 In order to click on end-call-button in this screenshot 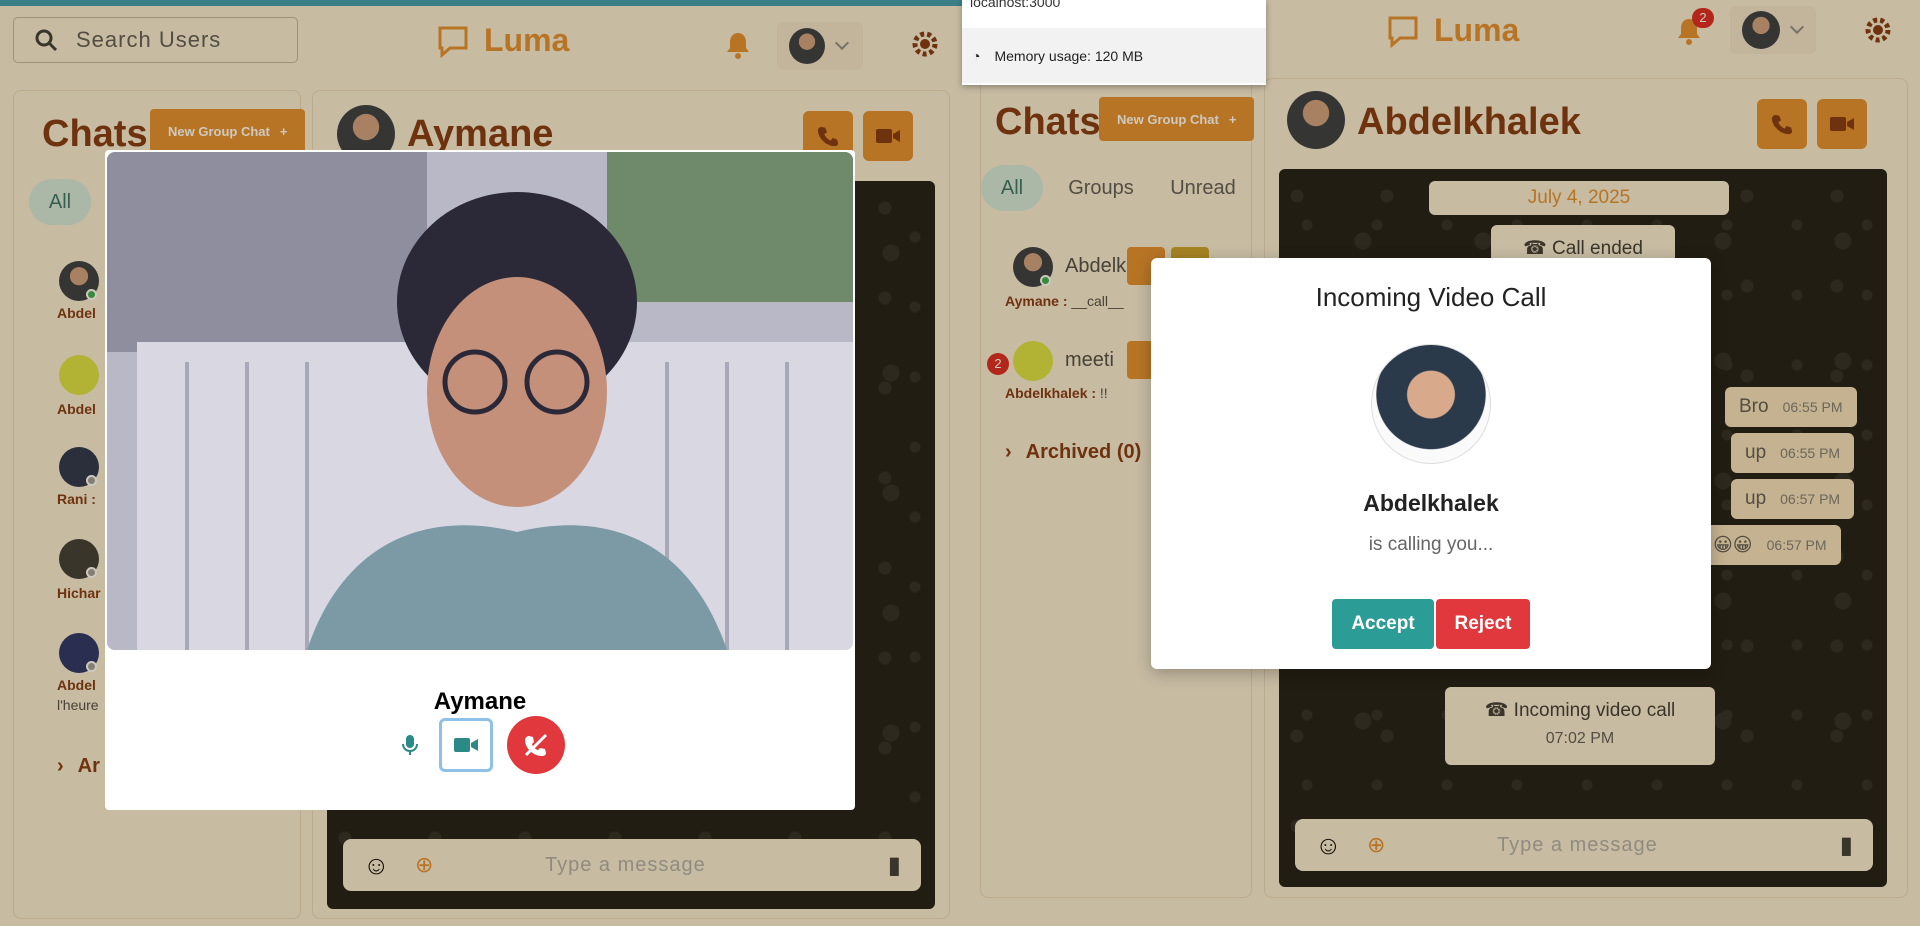, I will do `click(536, 745)`.